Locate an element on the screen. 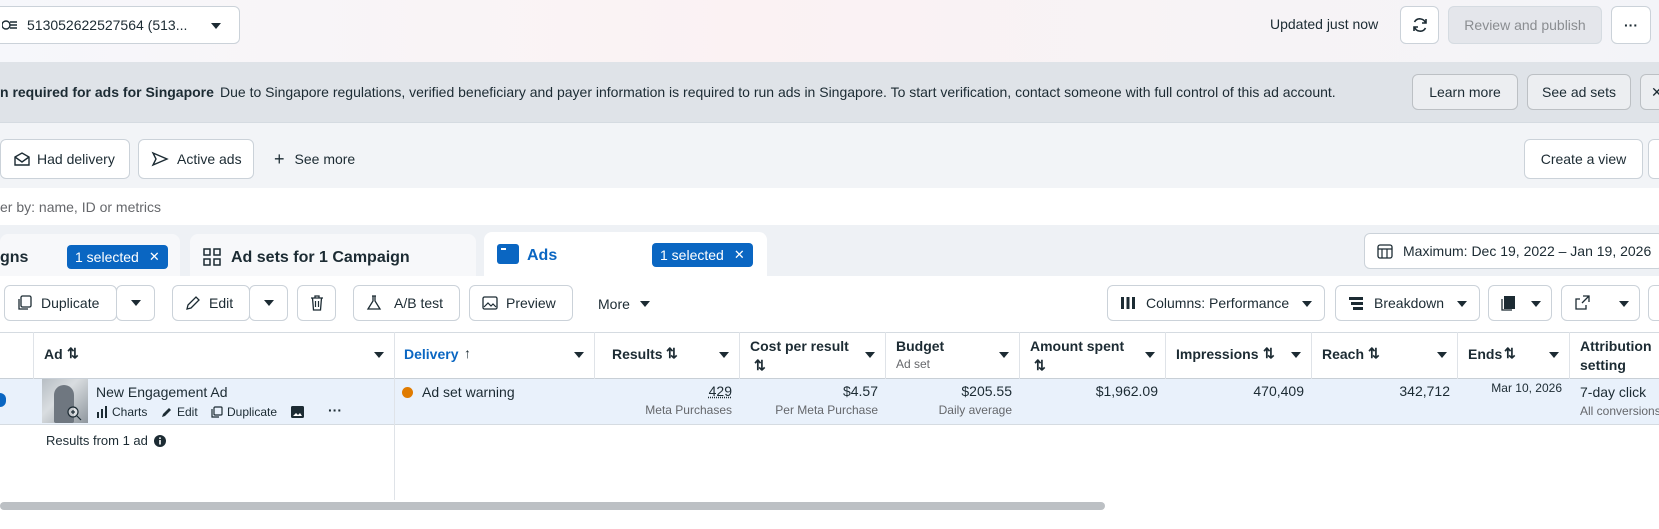 The image size is (1659, 529). breakdown-icon is located at coordinates (1356, 303).